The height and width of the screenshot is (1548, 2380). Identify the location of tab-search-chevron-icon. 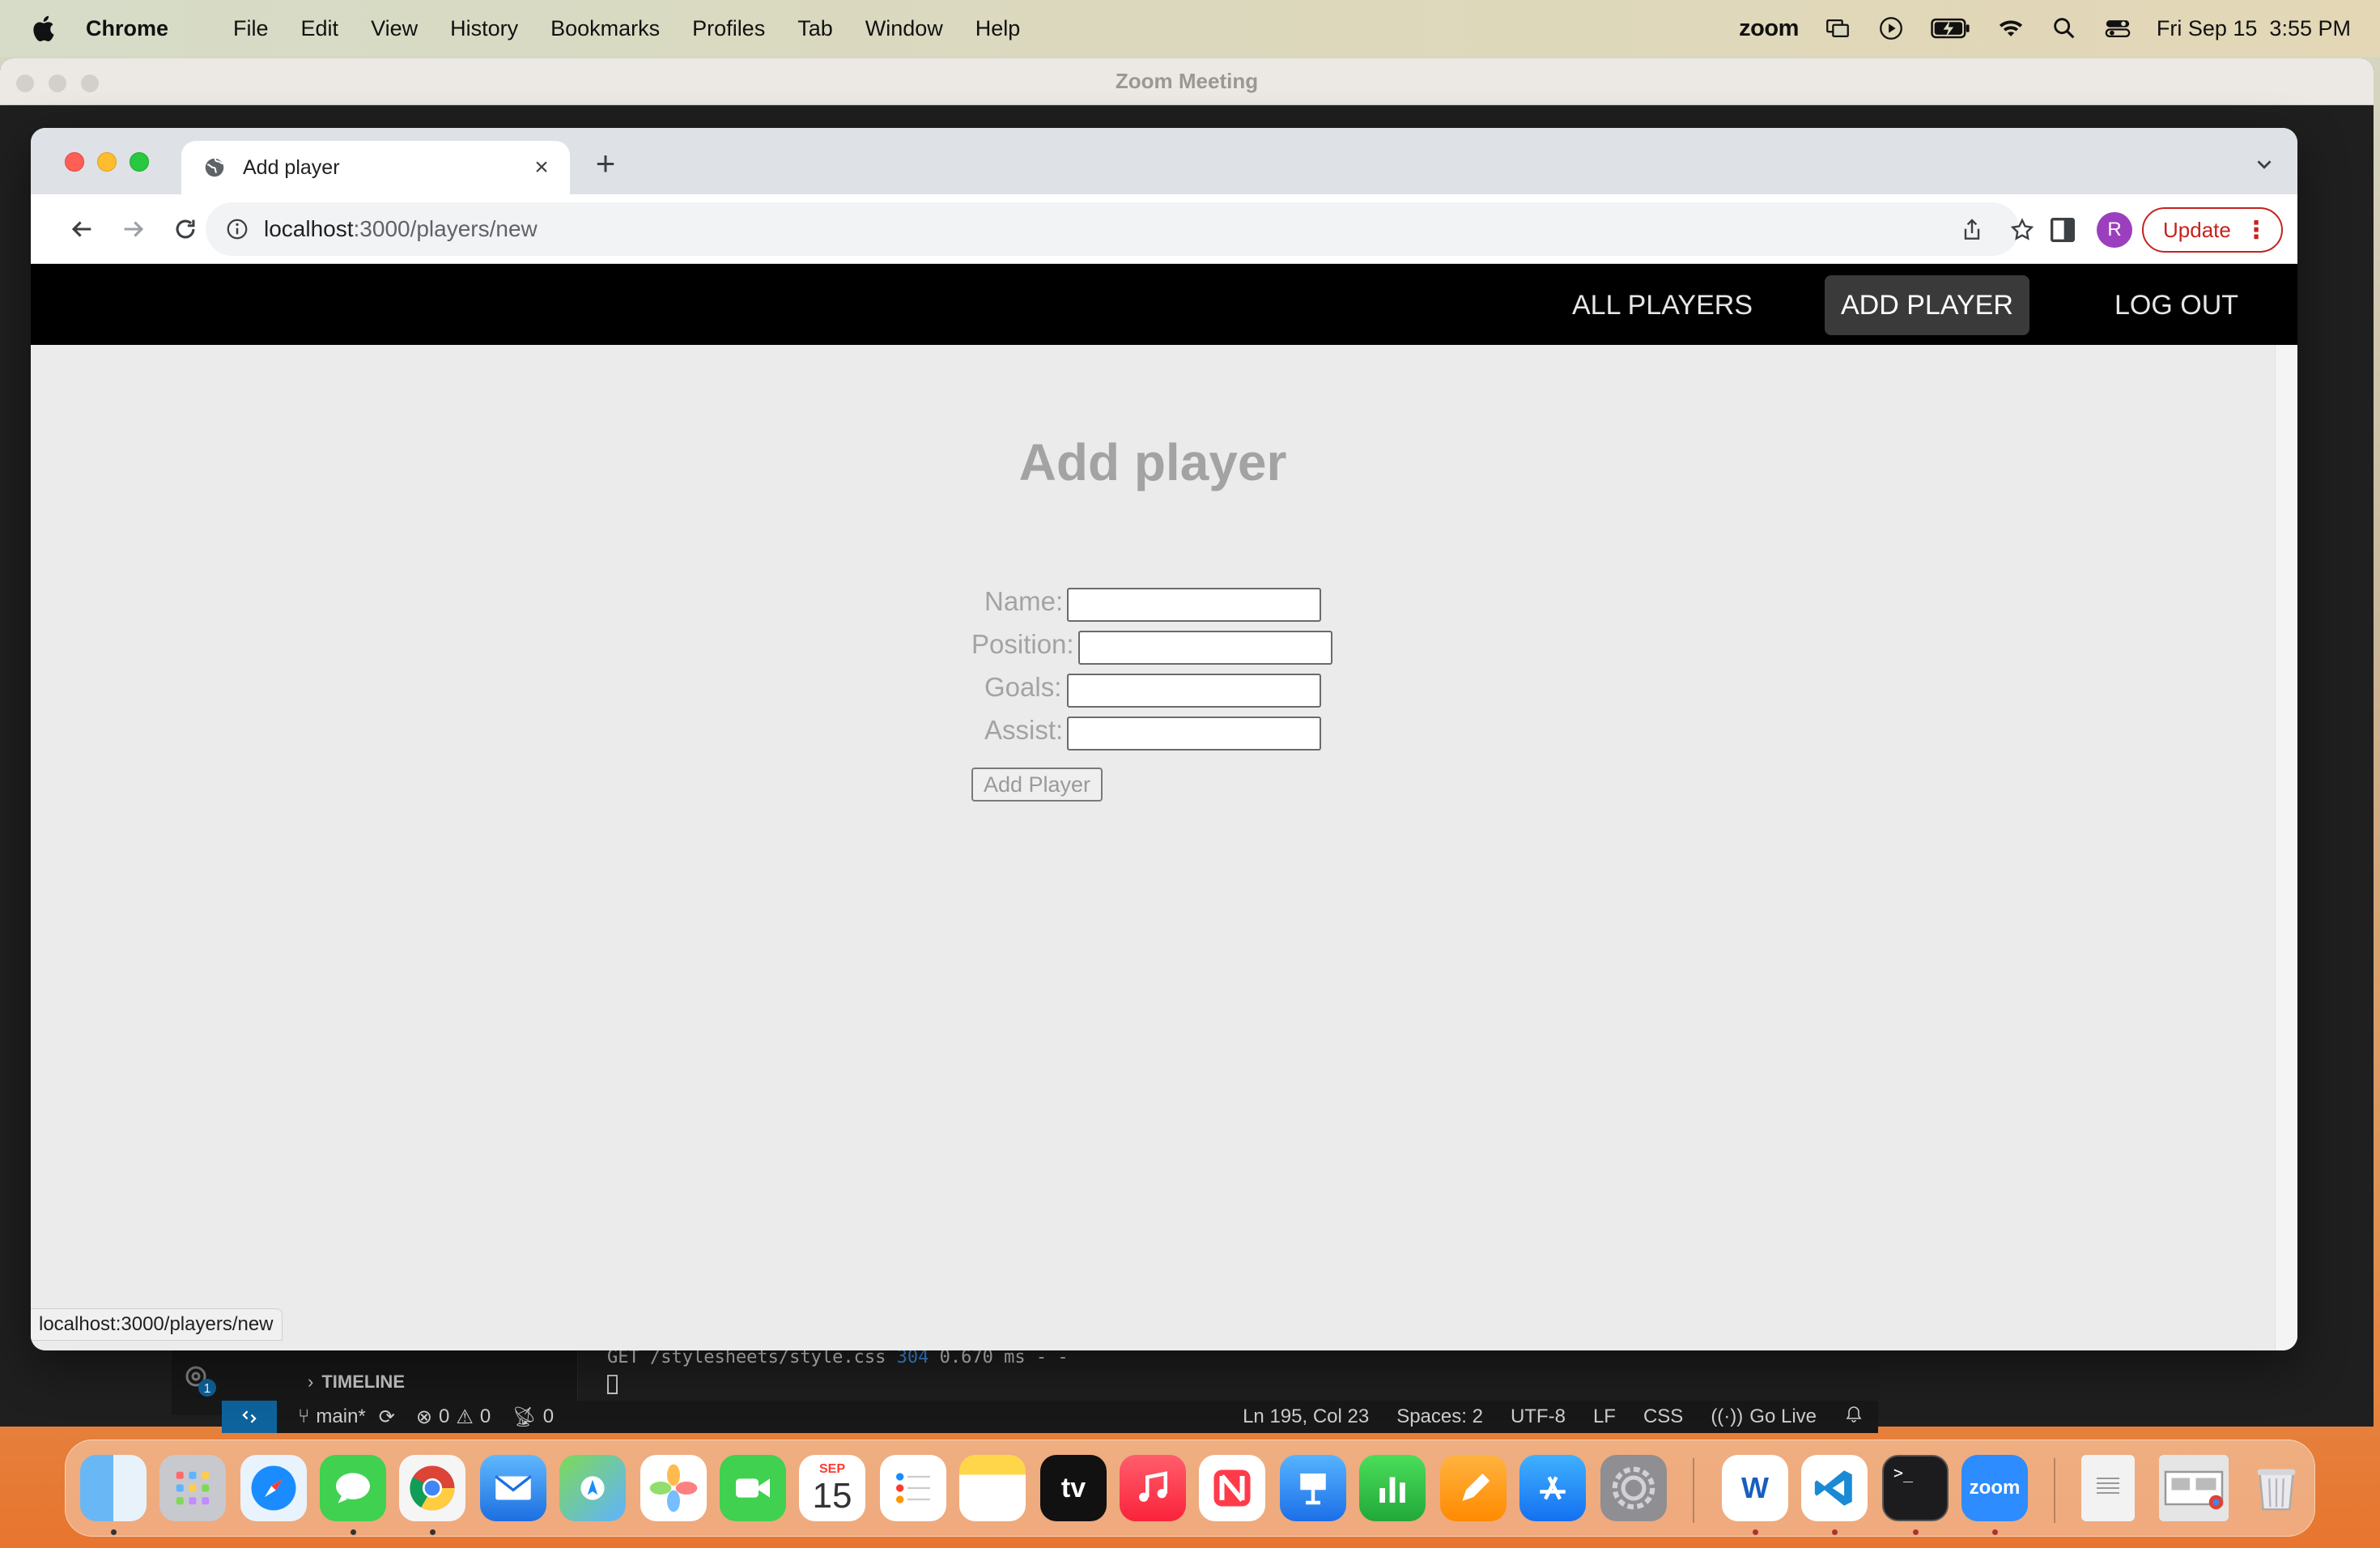
(2264, 164).